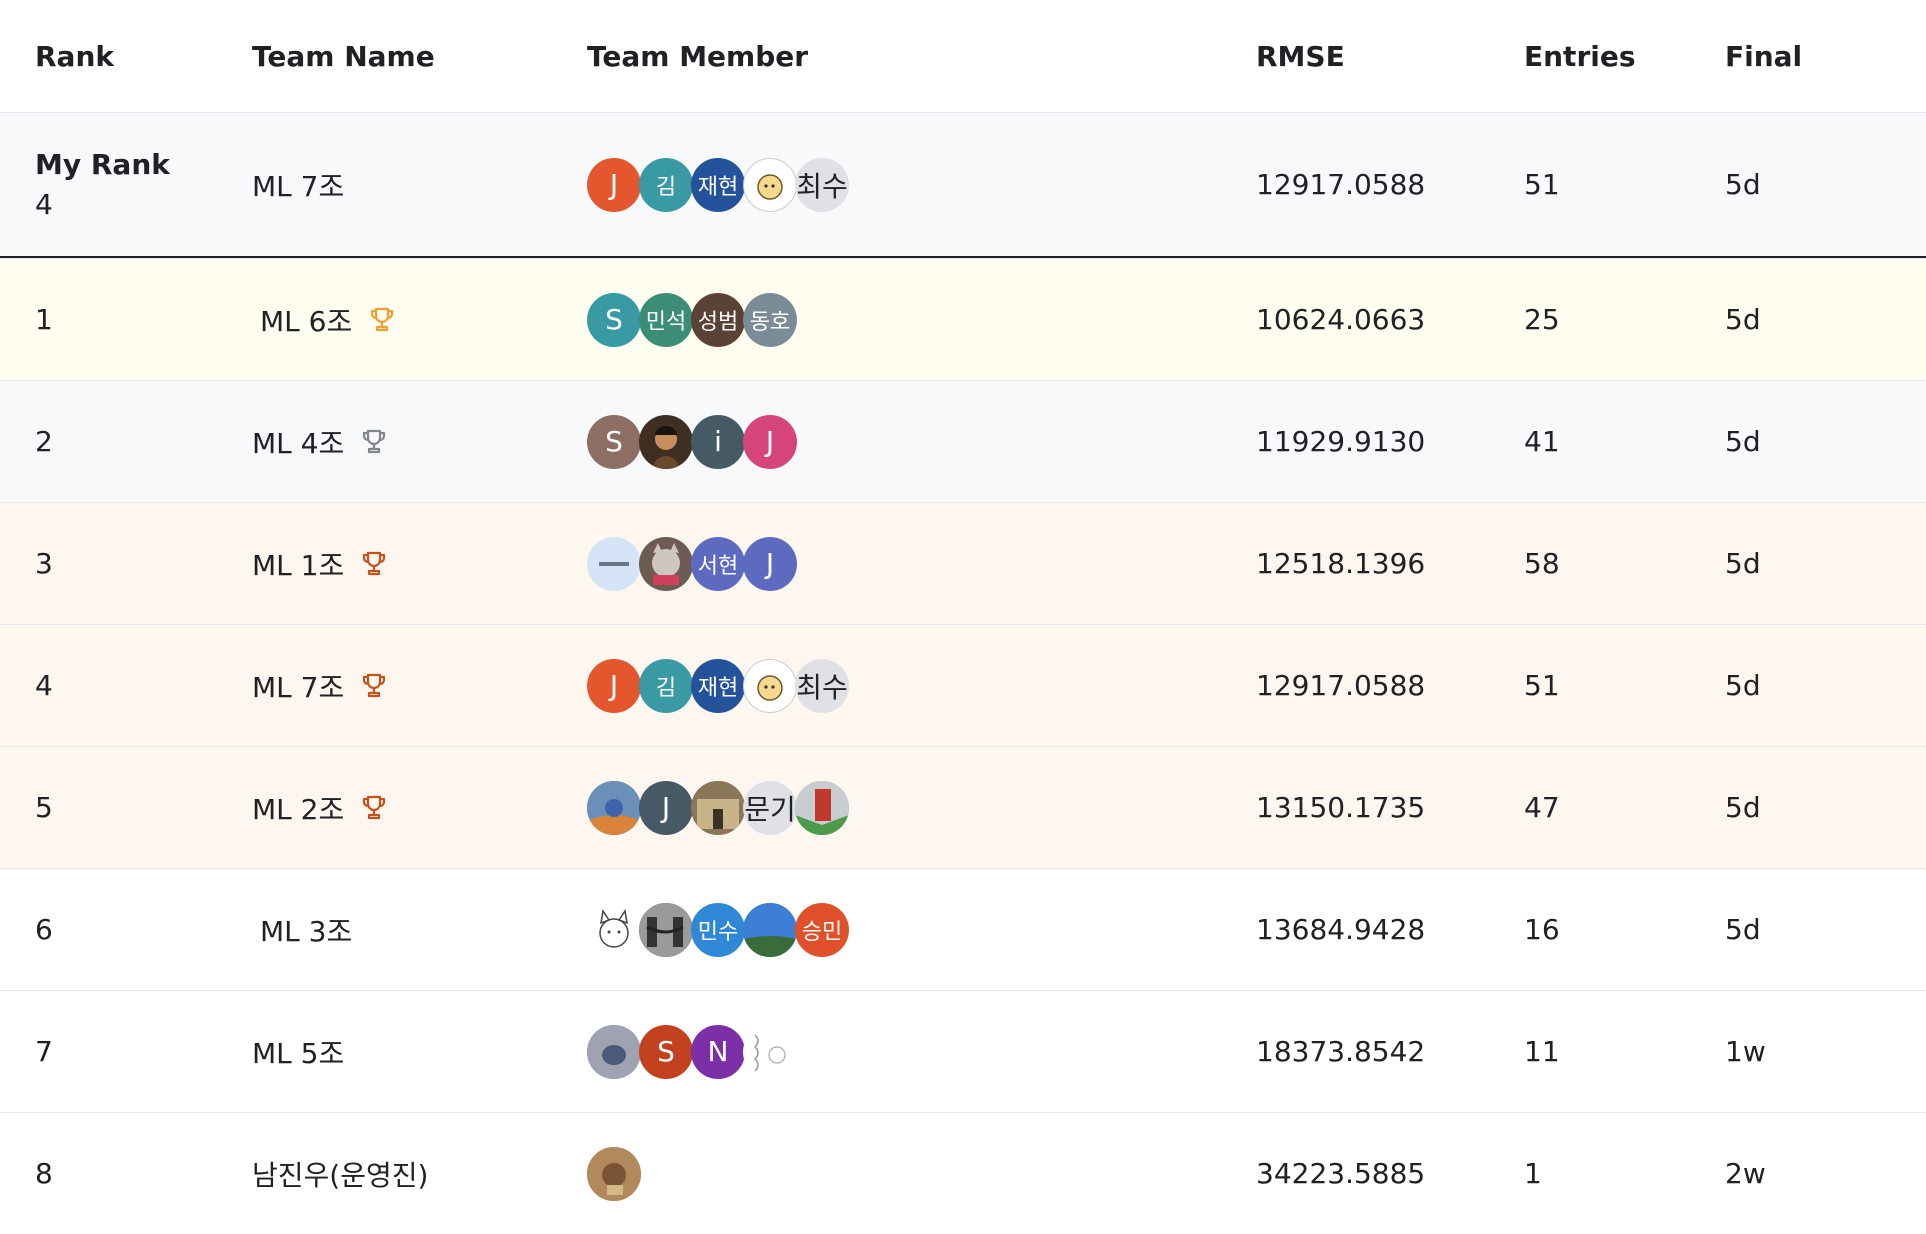  What do you see at coordinates (44, 1173) in the screenshot?
I see `rank: 8` at bounding box center [44, 1173].